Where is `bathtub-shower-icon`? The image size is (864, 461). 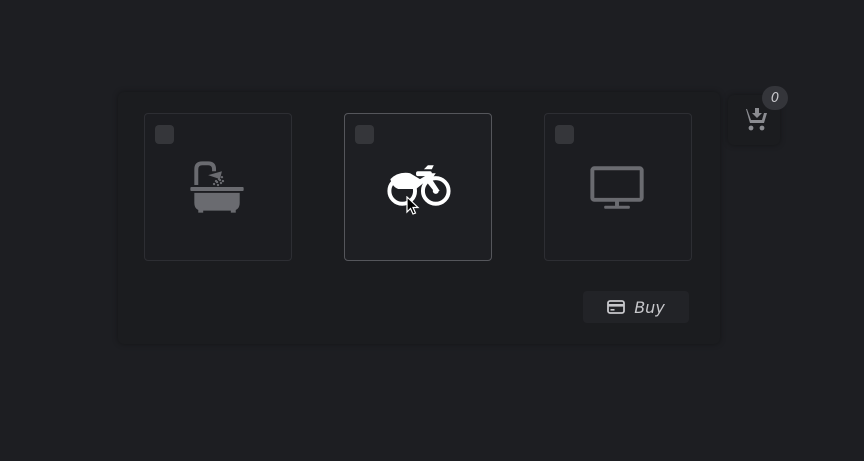 bathtub-shower-icon is located at coordinates (217, 187).